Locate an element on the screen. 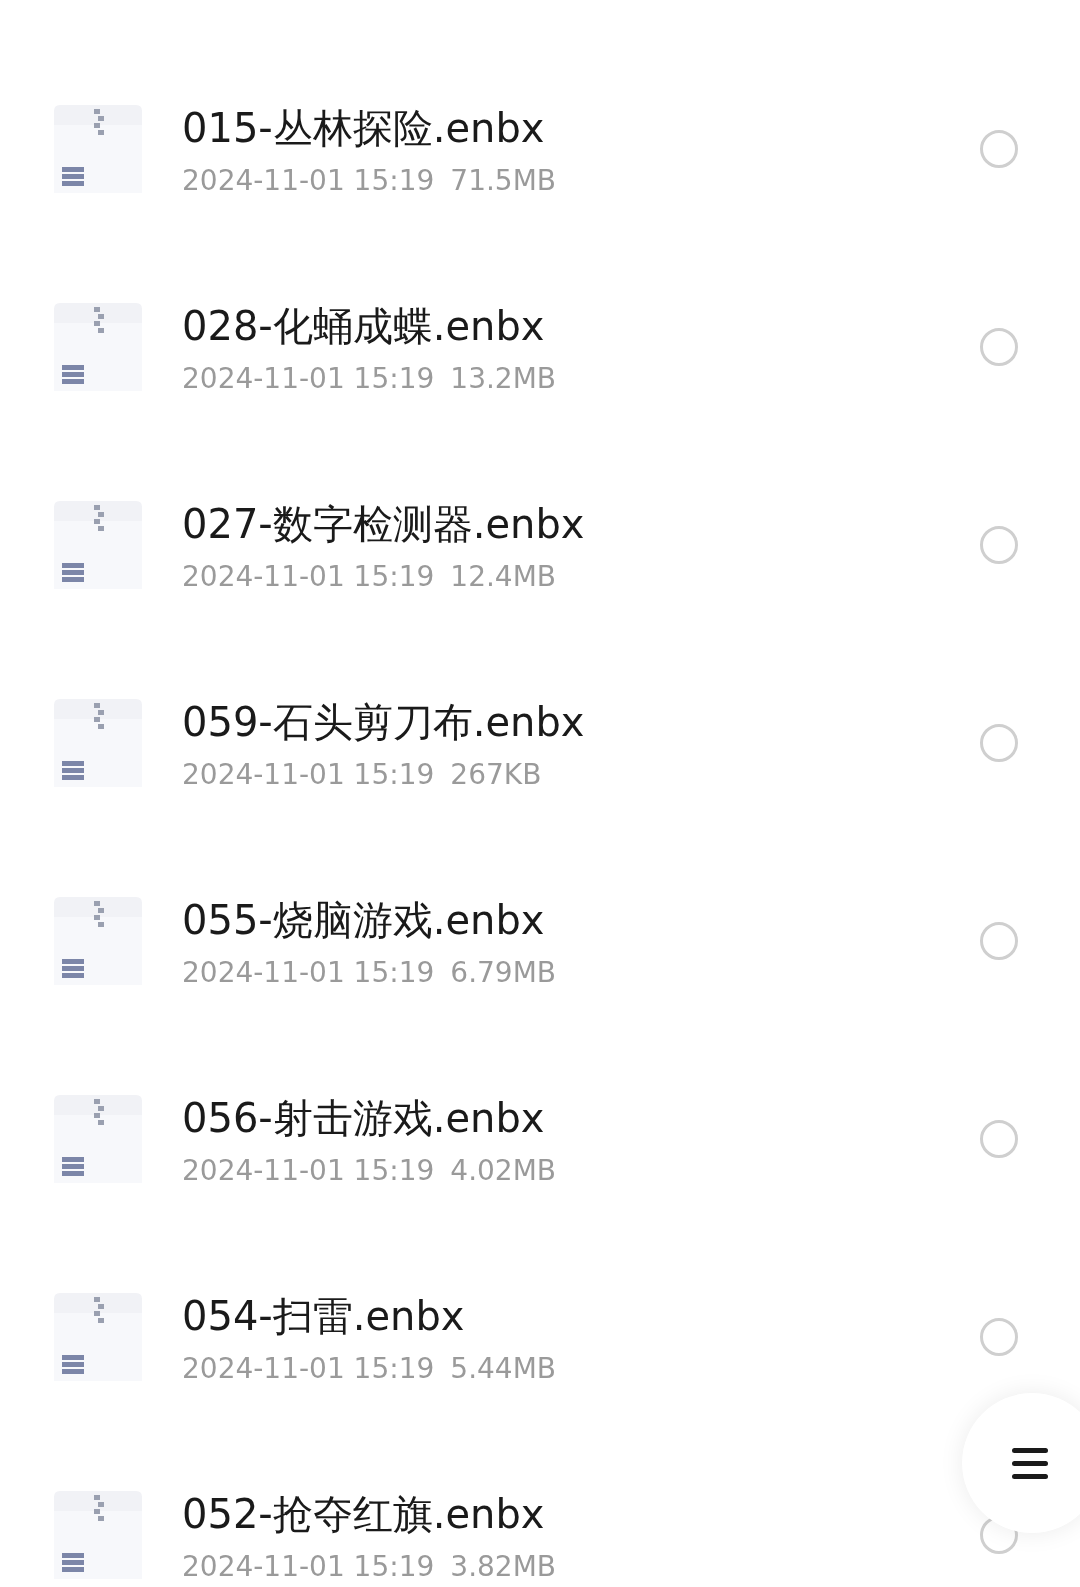  file-name: 027-数字检测器.enbx is located at coordinates (384, 524).